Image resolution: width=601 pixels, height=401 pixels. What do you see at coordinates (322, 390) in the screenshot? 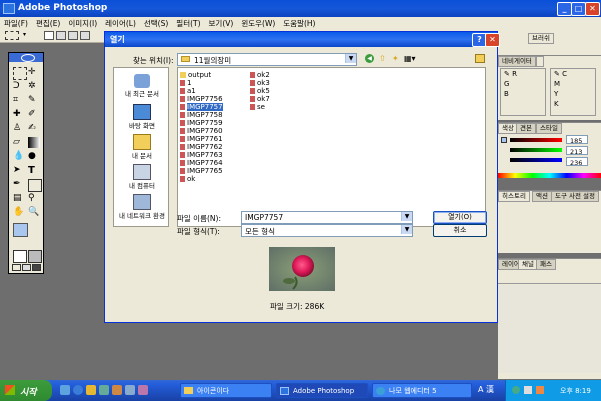
I see `taskbar-item-photoshop: Adobe Photoshop` at bounding box center [322, 390].